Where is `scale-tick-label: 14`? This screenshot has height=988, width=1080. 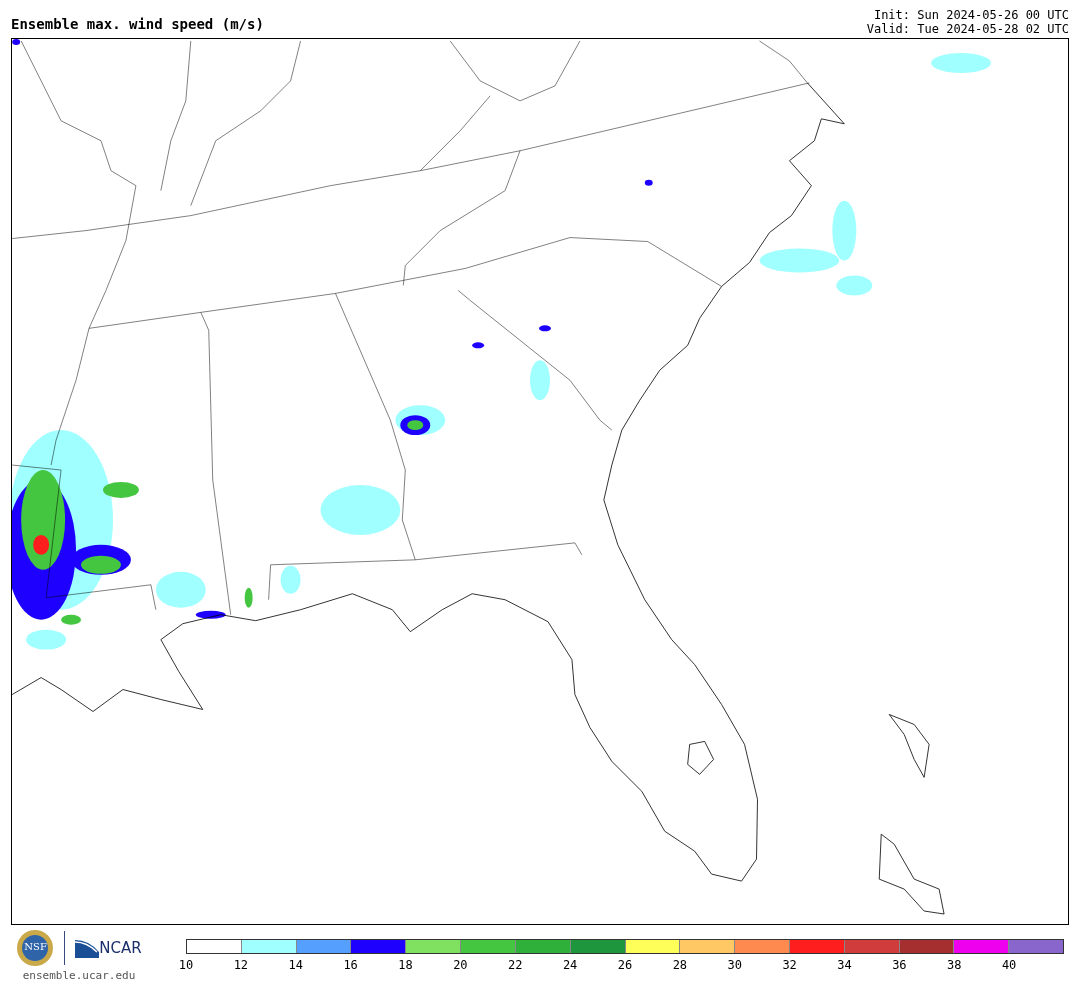 scale-tick-label: 14 is located at coordinates (295, 965).